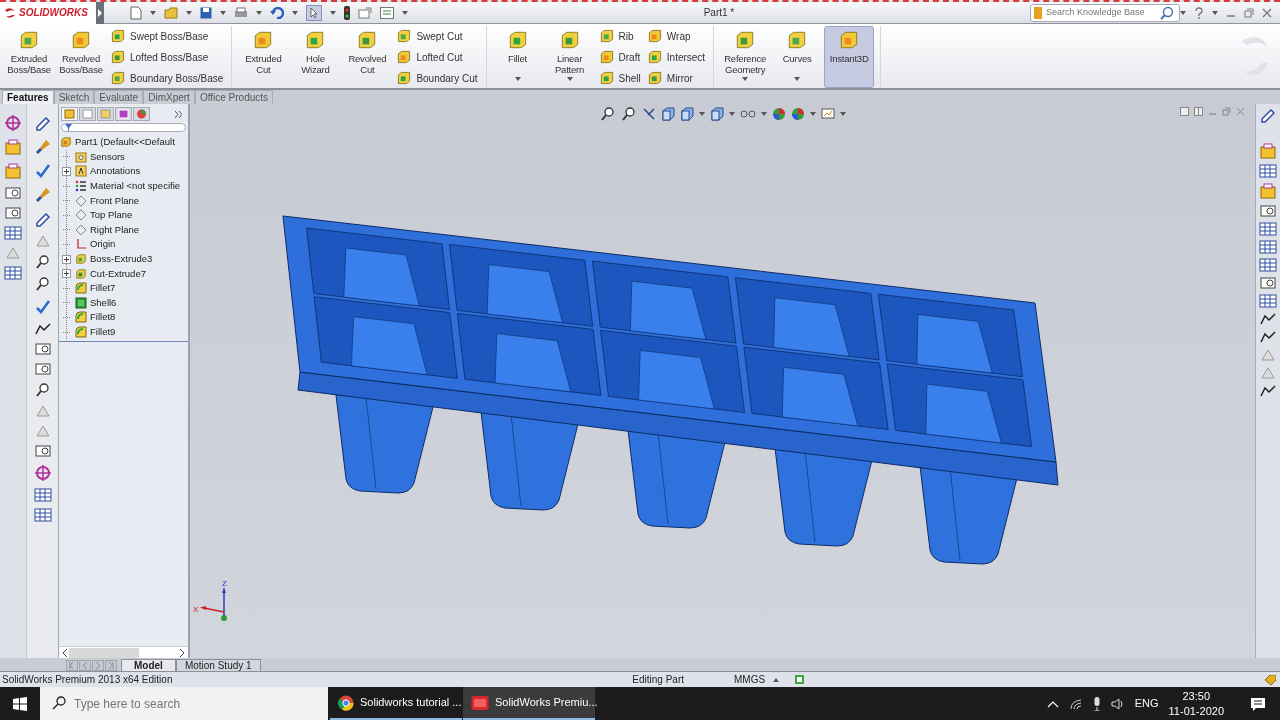 Image resolution: width=1280 pixels, height=720 pixels. I want to click on close-icon, so click(1267, 12).